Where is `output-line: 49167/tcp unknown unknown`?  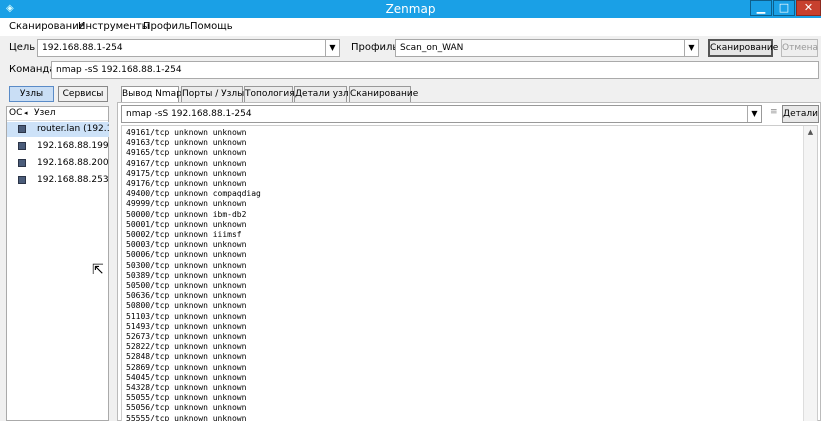 output-line: 49167/tcp unknown unknown is located at coordinates (186, 163).